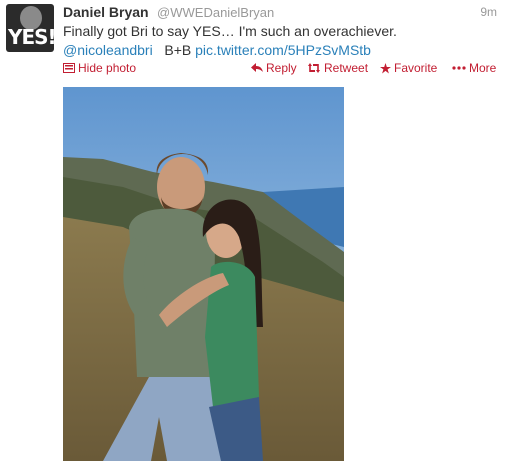 This screenshot has height=468, width=505. Describe the element at coordinates (416, 68) in the screenshot. I see `favorite-label: Favorite` at that location.